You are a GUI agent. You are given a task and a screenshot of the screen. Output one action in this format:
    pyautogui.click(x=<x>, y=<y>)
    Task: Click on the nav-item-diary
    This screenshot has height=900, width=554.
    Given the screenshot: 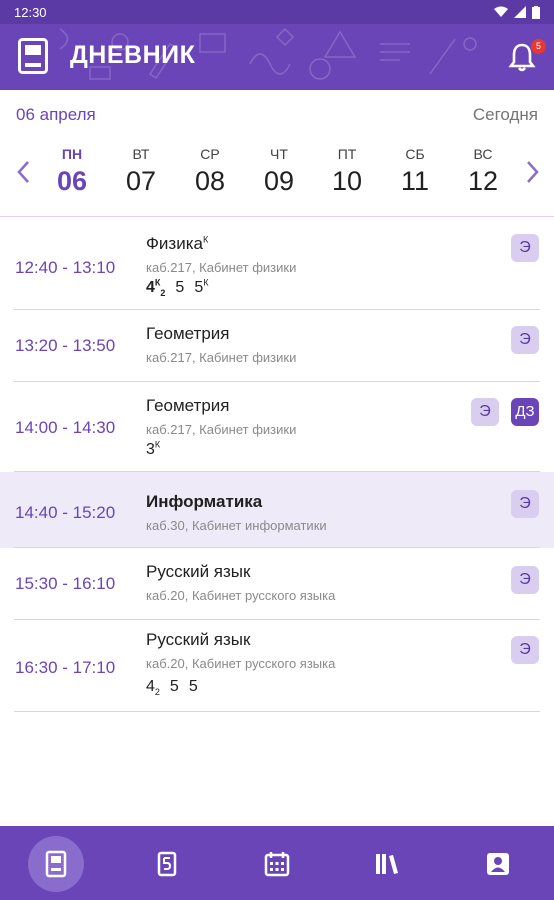 What is the action you would take?
    pyautogui.click(x=56, y=864)
    